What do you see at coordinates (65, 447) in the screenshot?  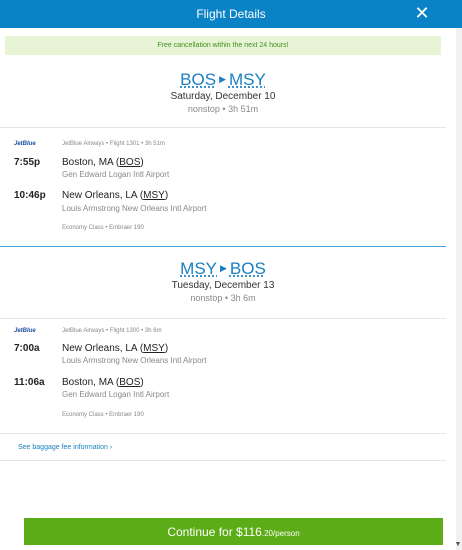 I see `baggage-fee-link: See baggage fee information ›` at bounding box center [65, 447].